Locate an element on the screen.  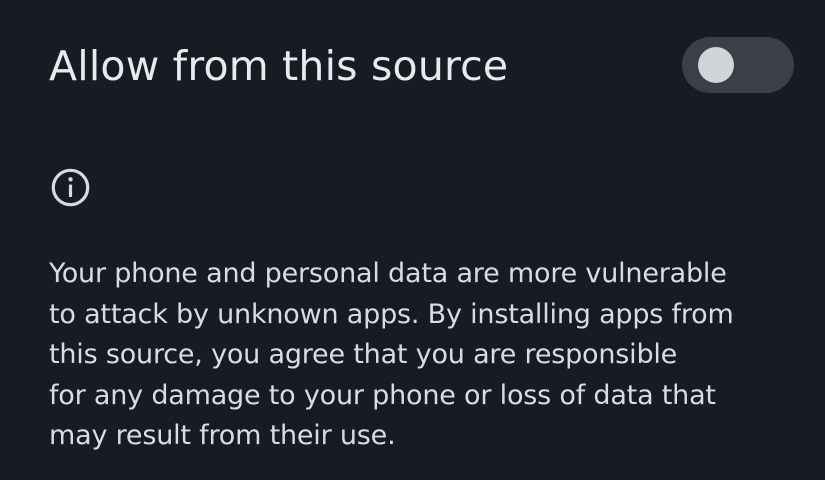
info-icon is located at coordinates (70, 187).